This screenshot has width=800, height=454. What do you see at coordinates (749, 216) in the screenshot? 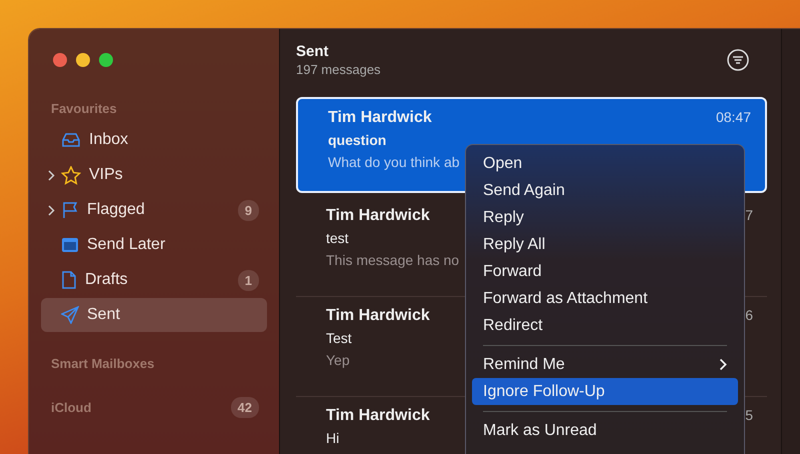
I see `message-time: 7` at bounding box center [749, 216].